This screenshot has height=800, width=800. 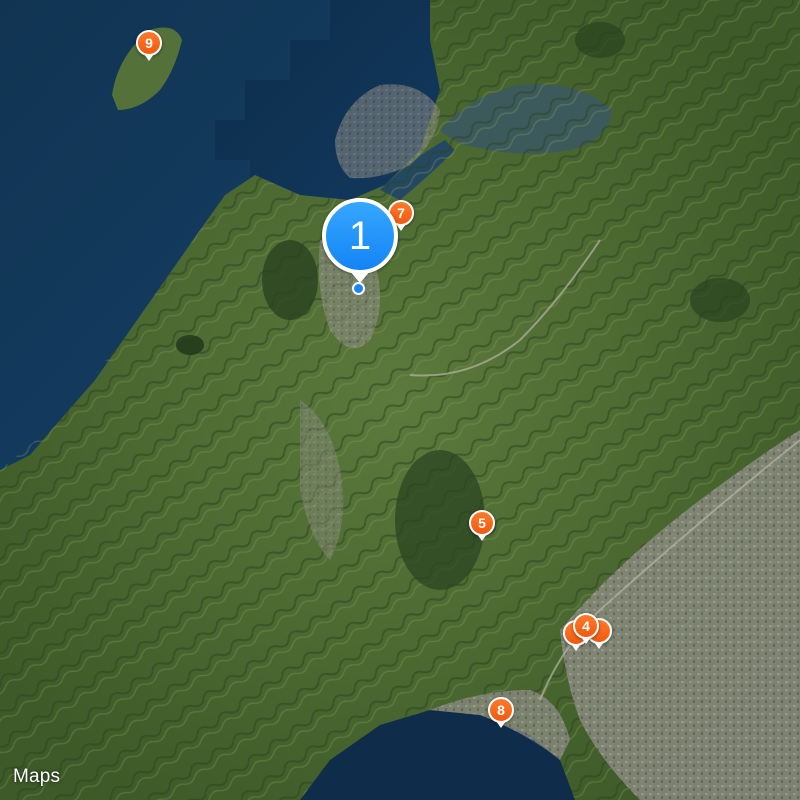 What do you see at coordinates (358, 288) in the screenshot?
I see `current-location-dot` at bounding box center [358, 288].